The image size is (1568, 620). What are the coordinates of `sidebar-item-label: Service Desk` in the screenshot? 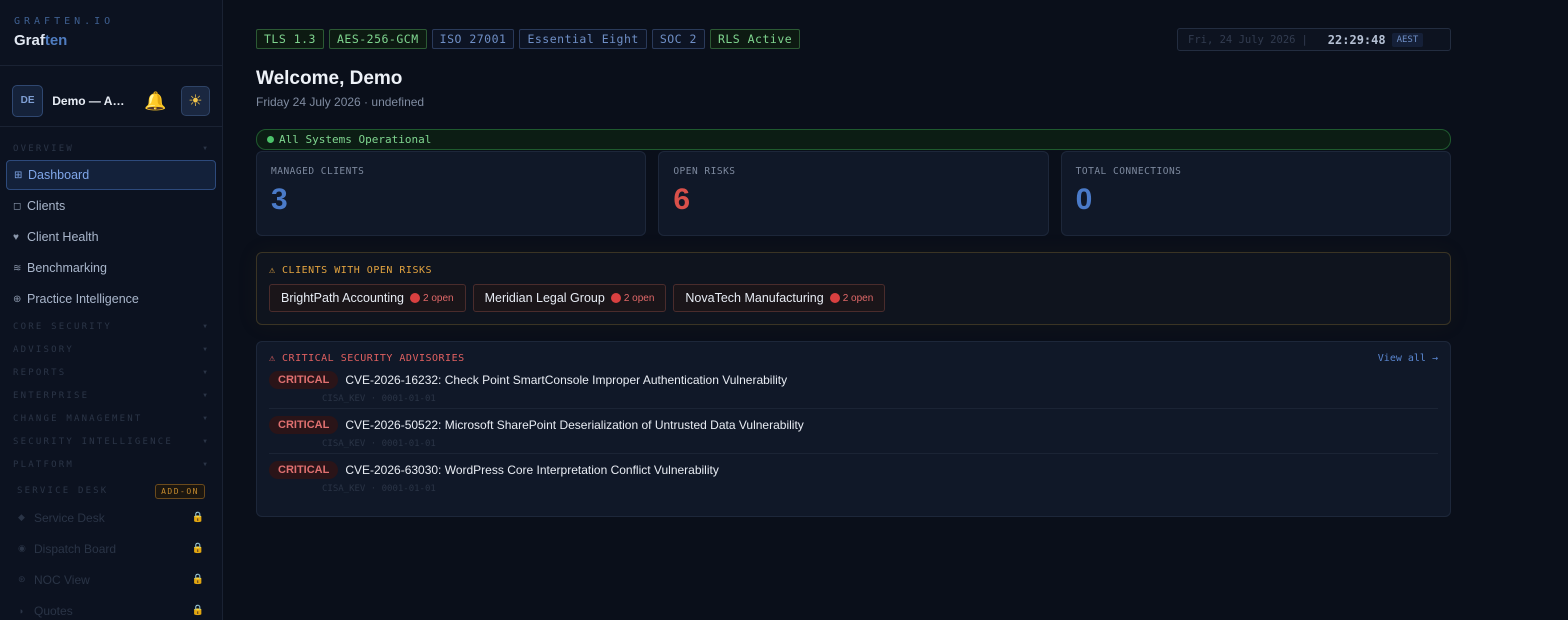 It's located at (69, 517).